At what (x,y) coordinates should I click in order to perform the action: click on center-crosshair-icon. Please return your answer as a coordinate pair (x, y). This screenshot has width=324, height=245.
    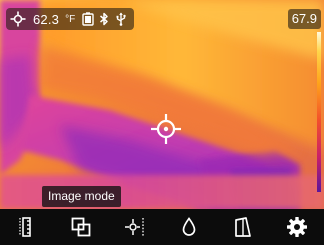
    Looking at the image, I should click on (166, 129).